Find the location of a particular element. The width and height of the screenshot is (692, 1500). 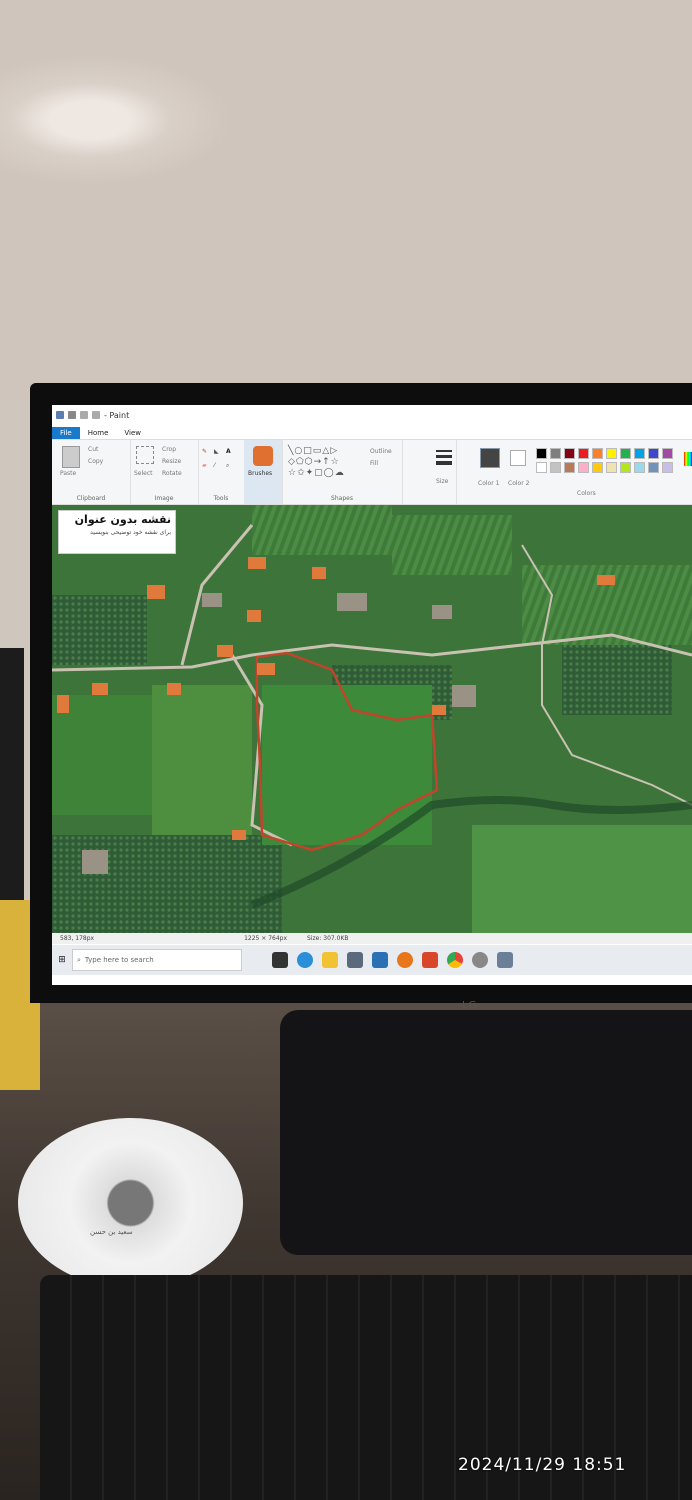

shapes-group: ╲○□▭△▷ ◇⬠⬡→↑☆ ☆✩✦▢◯☁ Outline Fill Shapes is located at coordinates (342, 472).